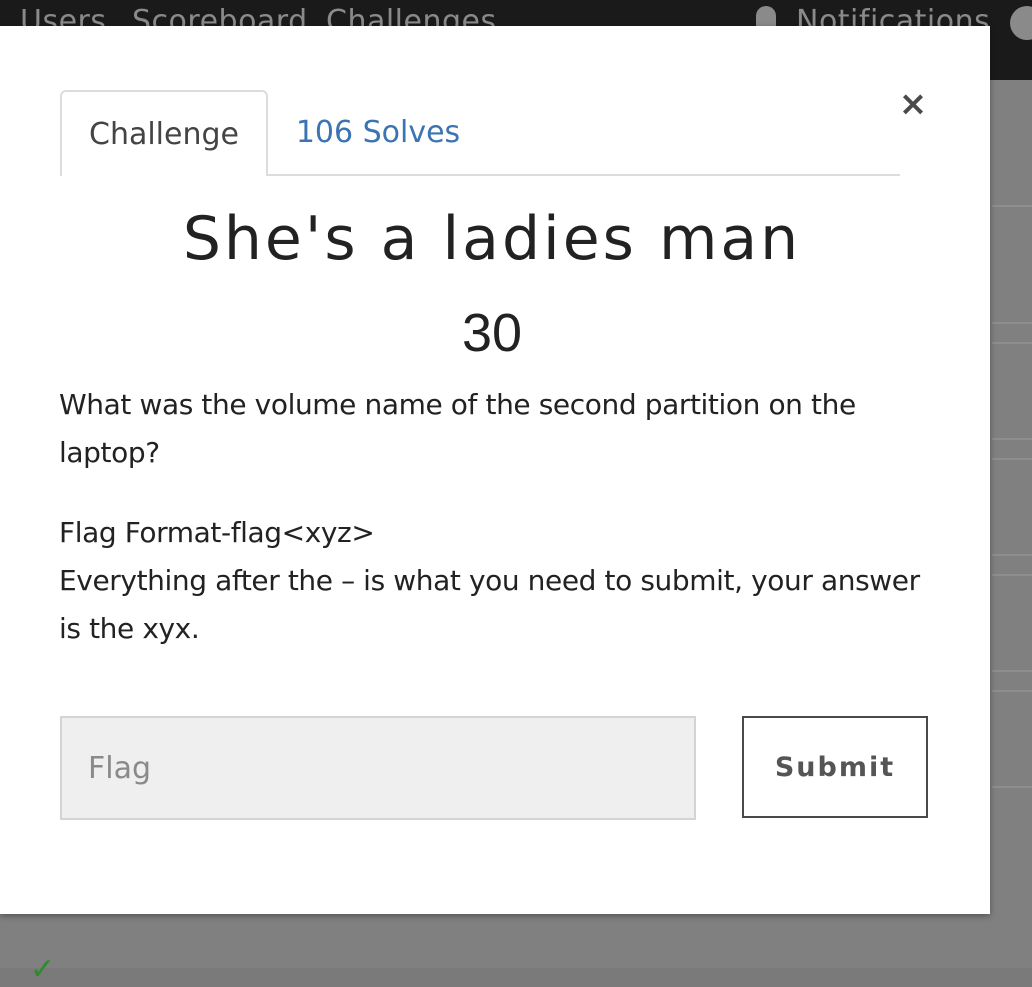 The image size is (1032, 987). What do you see at coordinates (492, 333) in the screenshot?
I see `challenge-points: 30` at bounding box center [492, 333].